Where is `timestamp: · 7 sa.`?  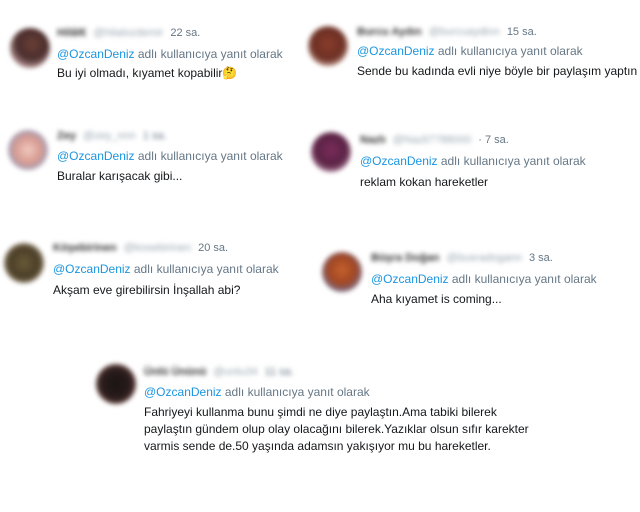 timestamp: · 7 sa. is located at coordinates (493, 140).